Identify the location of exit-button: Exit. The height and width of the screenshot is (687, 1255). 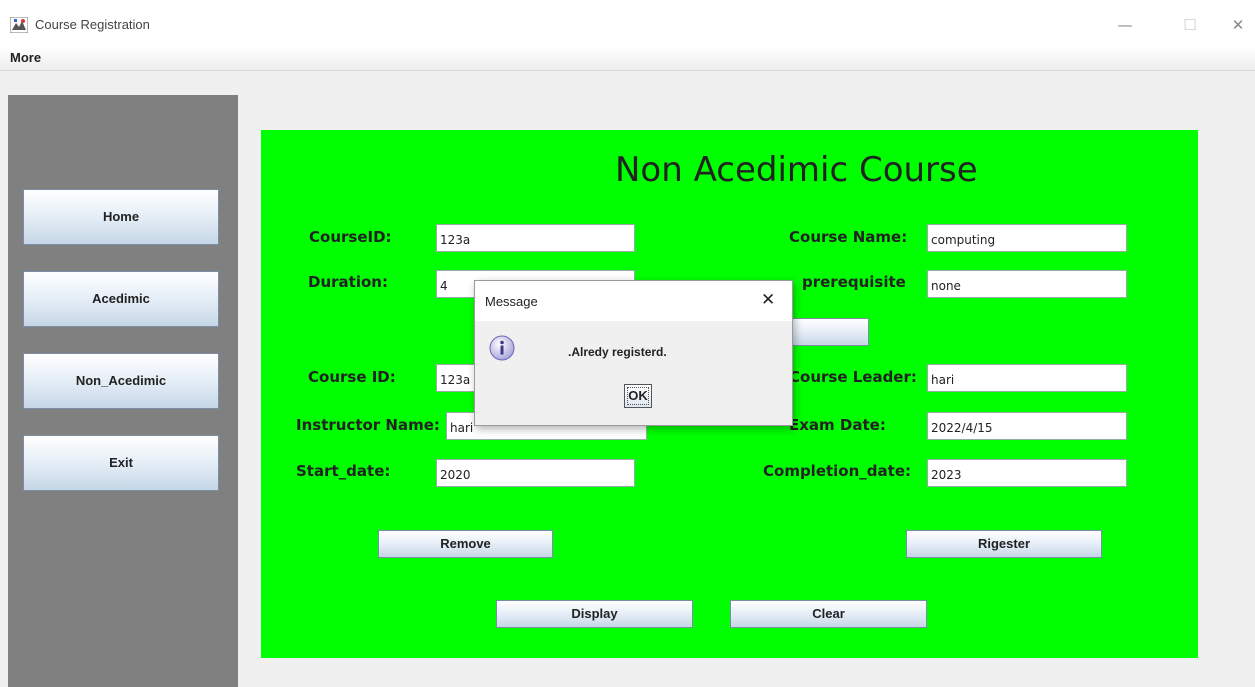
(121, 463).